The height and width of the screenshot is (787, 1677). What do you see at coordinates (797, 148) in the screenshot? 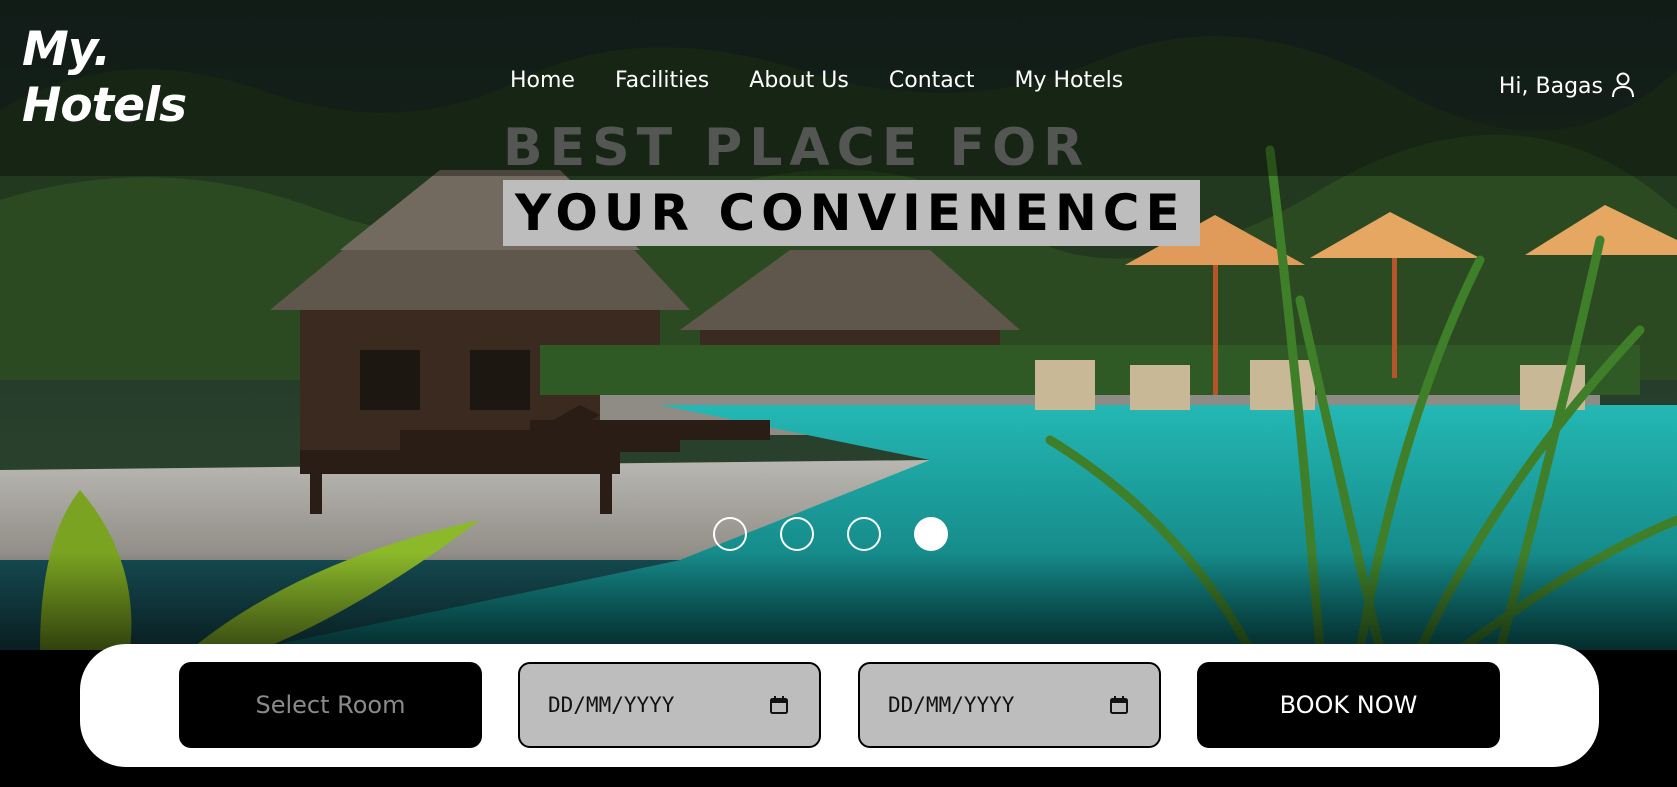
I see `hero-headline-line1: BEST PLACE FOR` at bounding box center [797, 148].